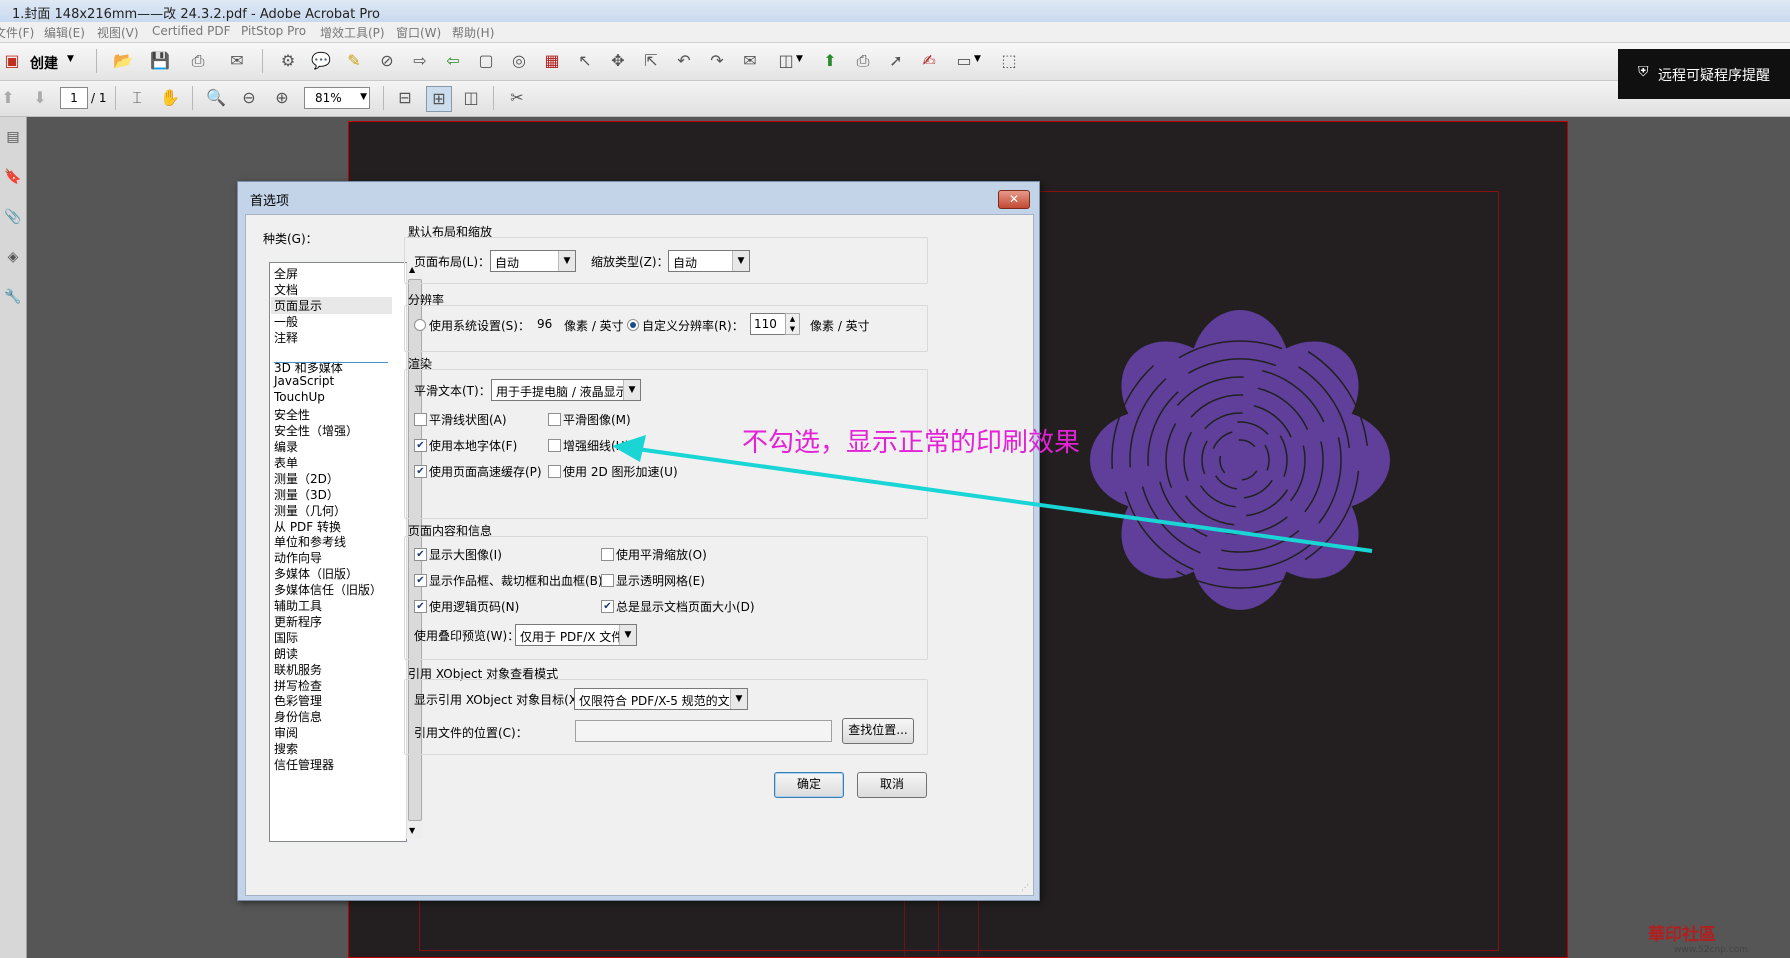 Image resolution: width=1790 pixels, height=958 pixels. Describe the element at coordinates (792, 324) in the screenshot. I see `resolution-spinner: ▲ ▼` at that location.